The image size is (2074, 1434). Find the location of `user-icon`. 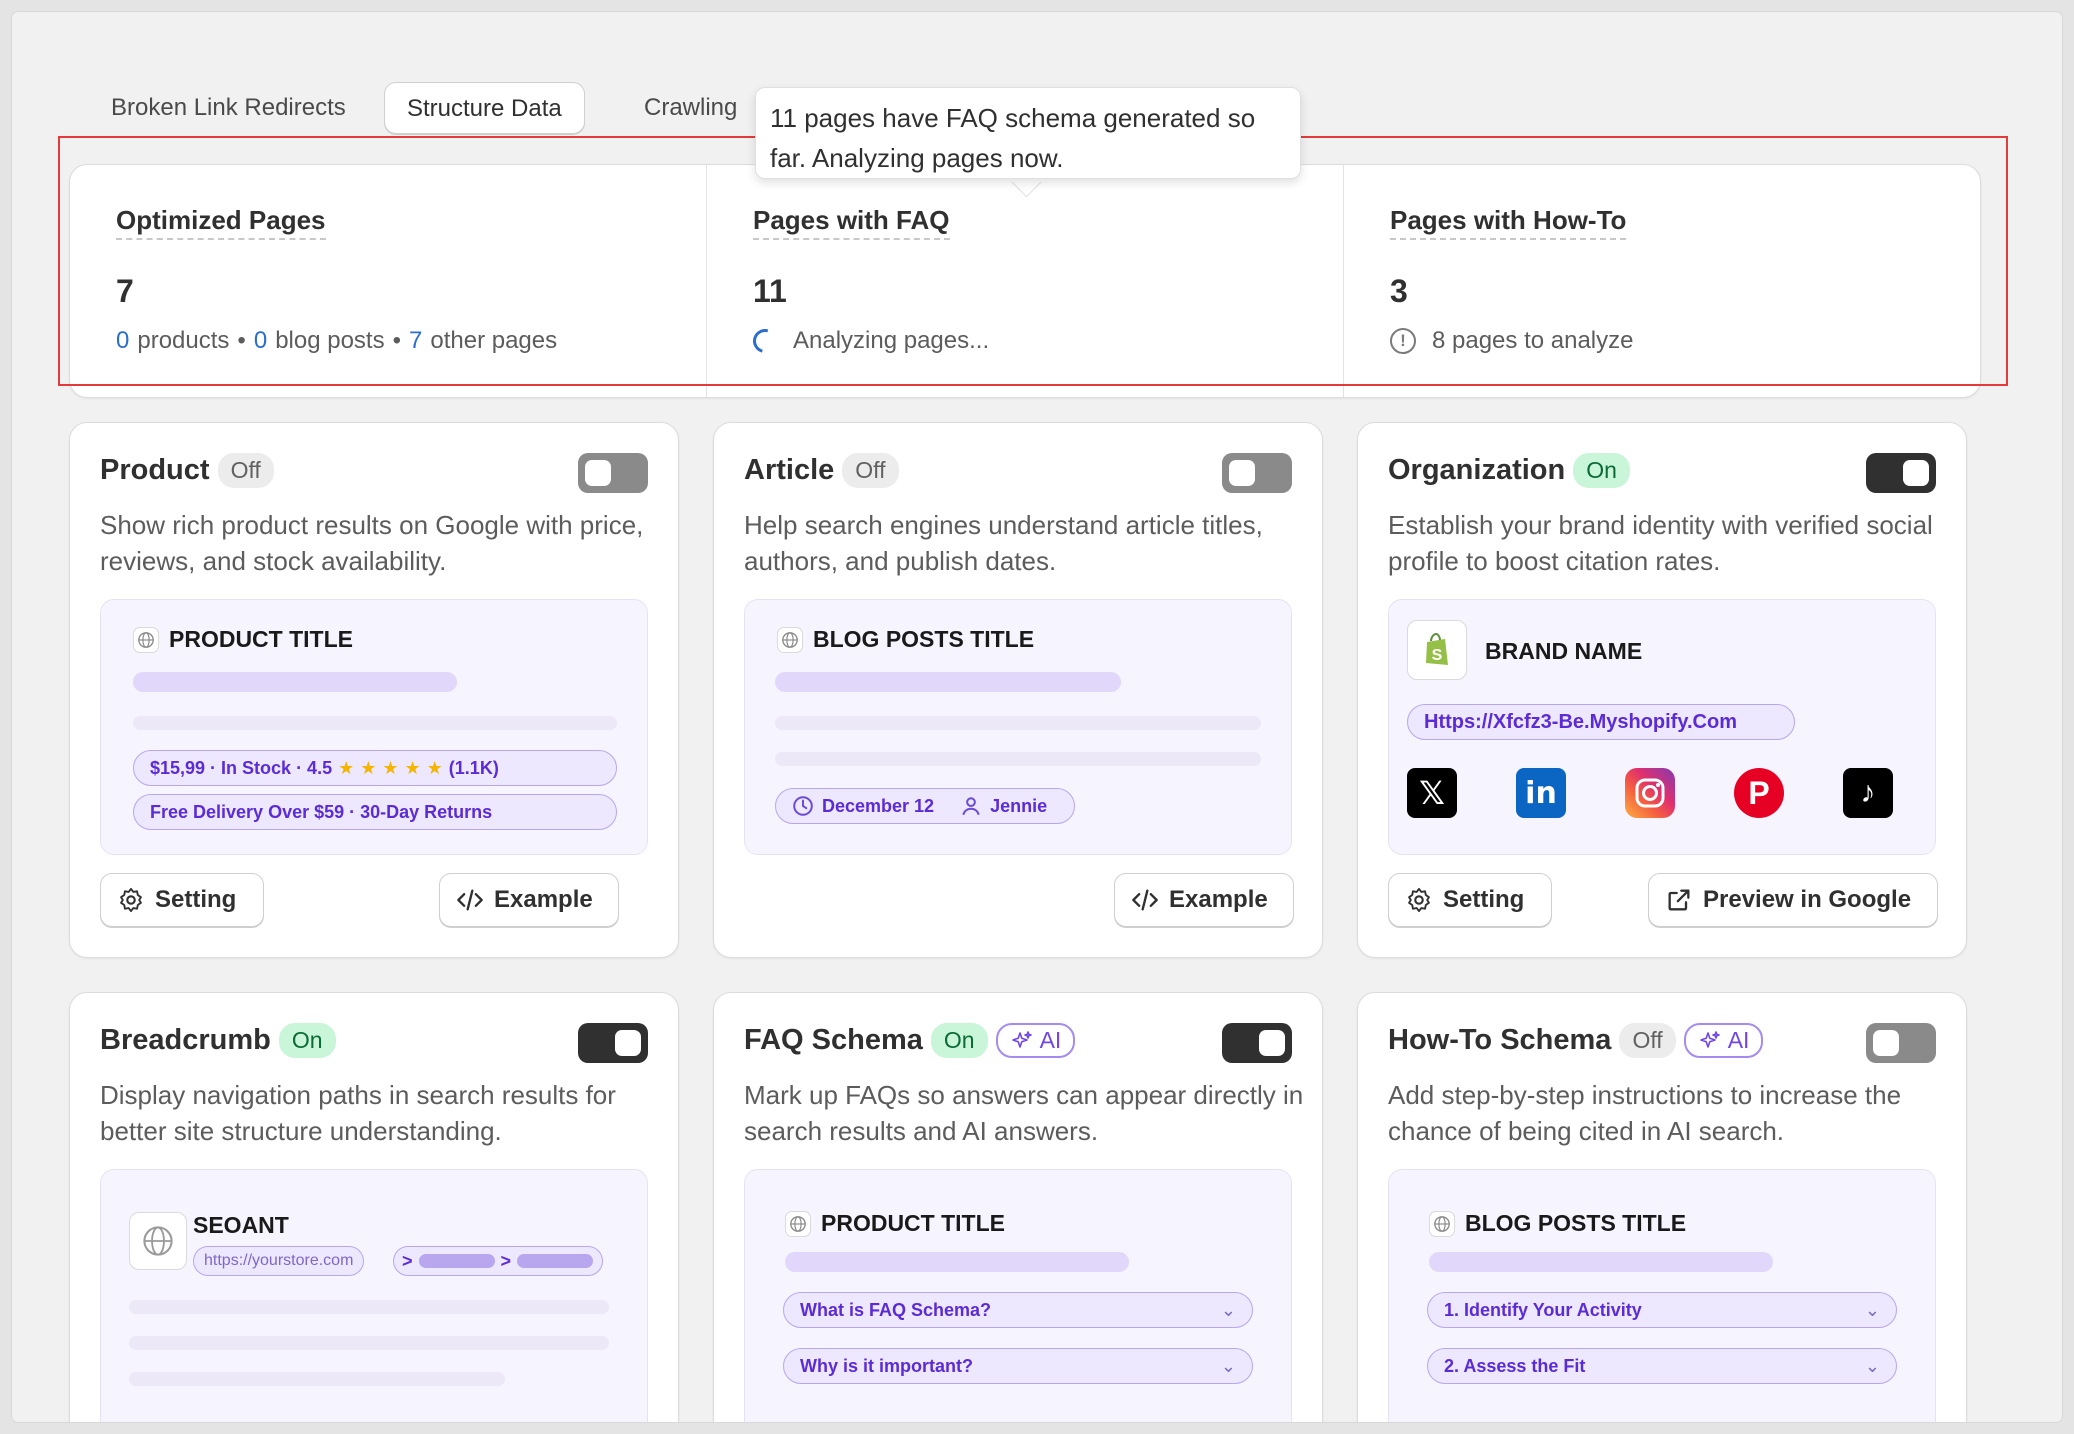

user-icon is located at coordinates (971, 806).